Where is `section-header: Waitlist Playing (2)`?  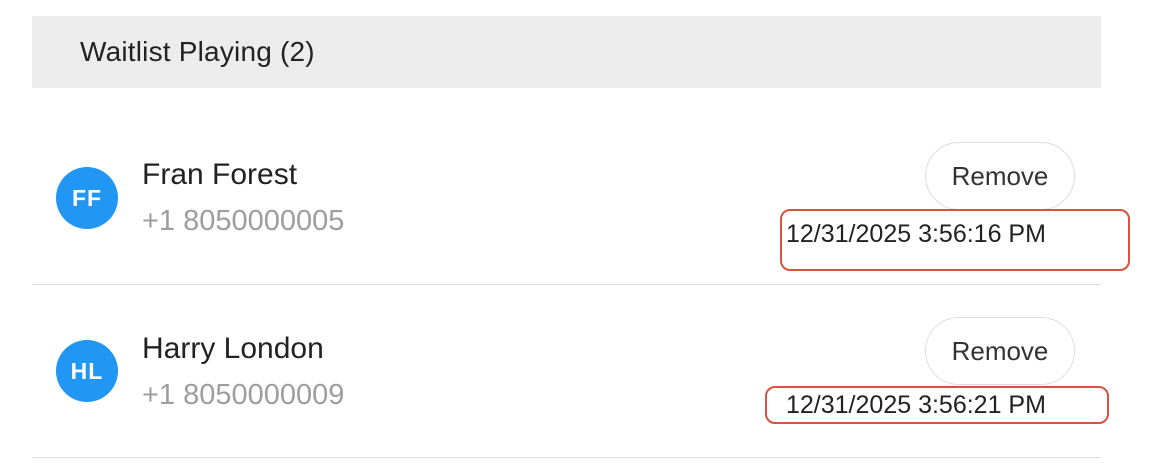 section-header: Waitlist Playing (2) is located at coordinates (566, 52).